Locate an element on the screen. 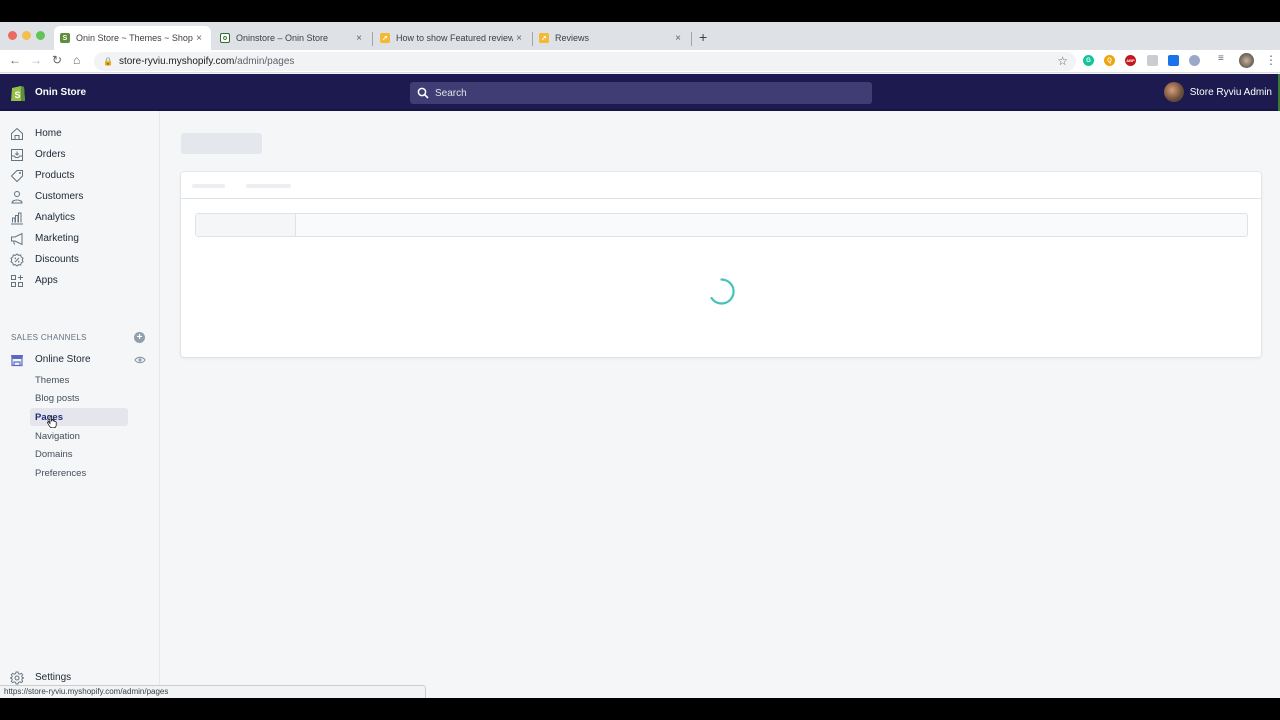 Image resolution: width=1280 pixels, height=720 pixels. url-path: /admin/pages is located at coordinates (264, 61).